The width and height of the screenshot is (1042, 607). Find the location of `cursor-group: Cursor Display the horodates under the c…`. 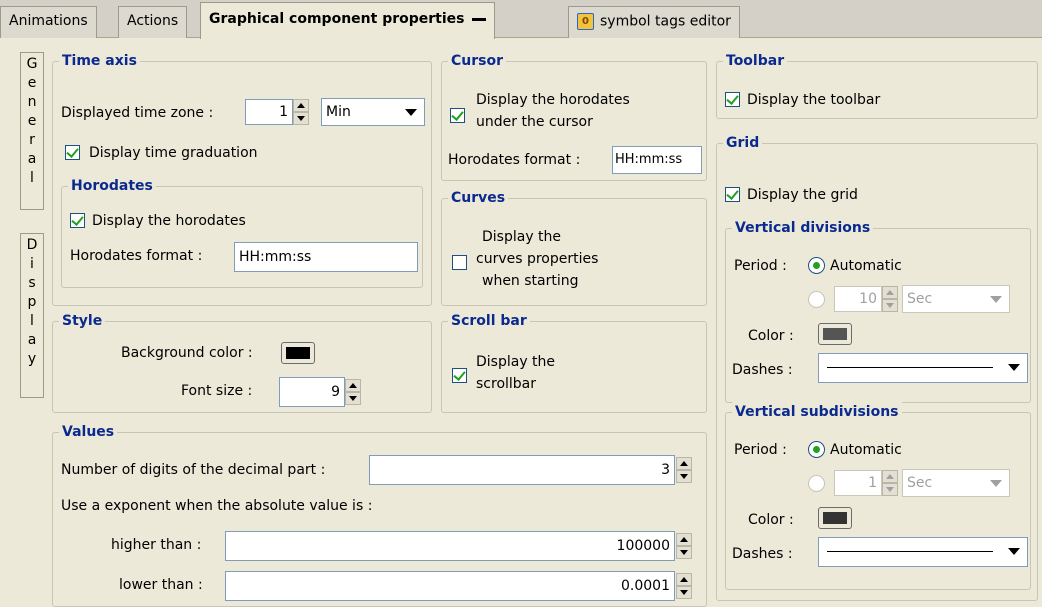

cursor-group: Cursor Display the horodates under the c… is located at coordinates (574, 116).